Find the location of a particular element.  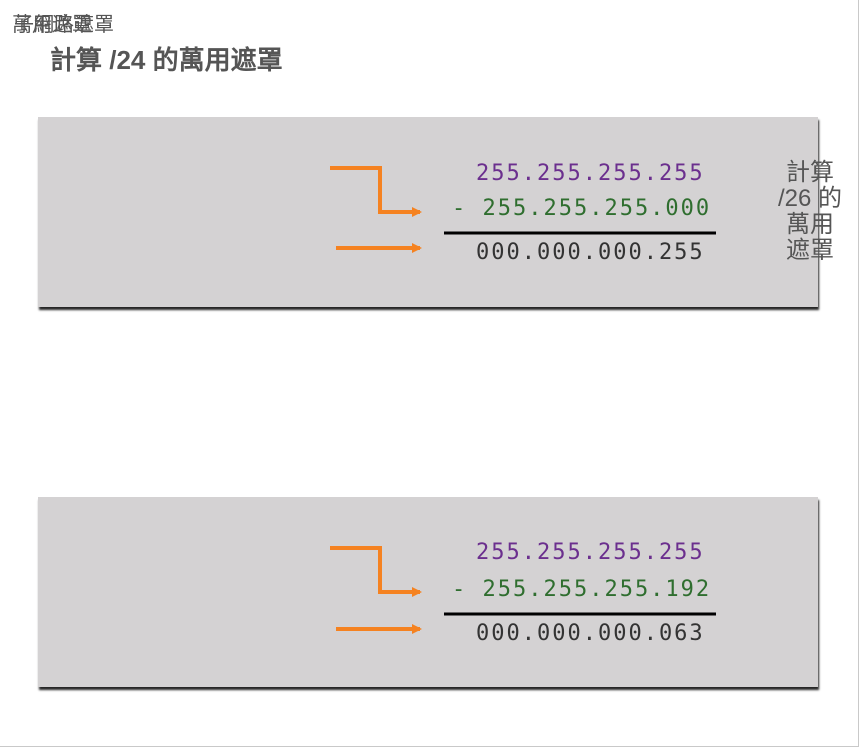

page-heading: 計算 /24 的萬用遮罩 is located at coordinates (166, 60).